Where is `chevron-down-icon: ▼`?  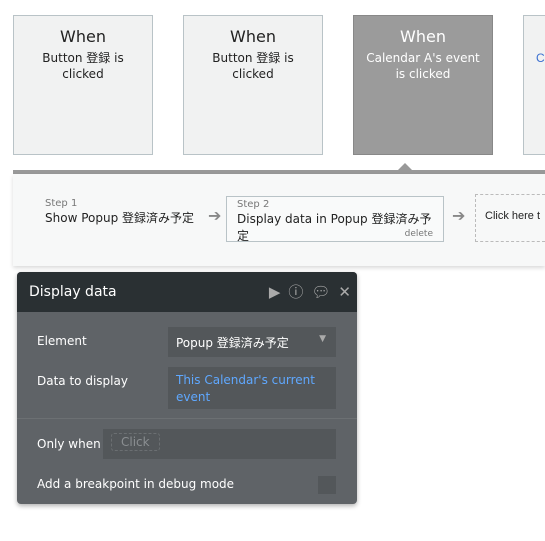
chevron-down-icon: ▼ is located at coordinates (322, 339).